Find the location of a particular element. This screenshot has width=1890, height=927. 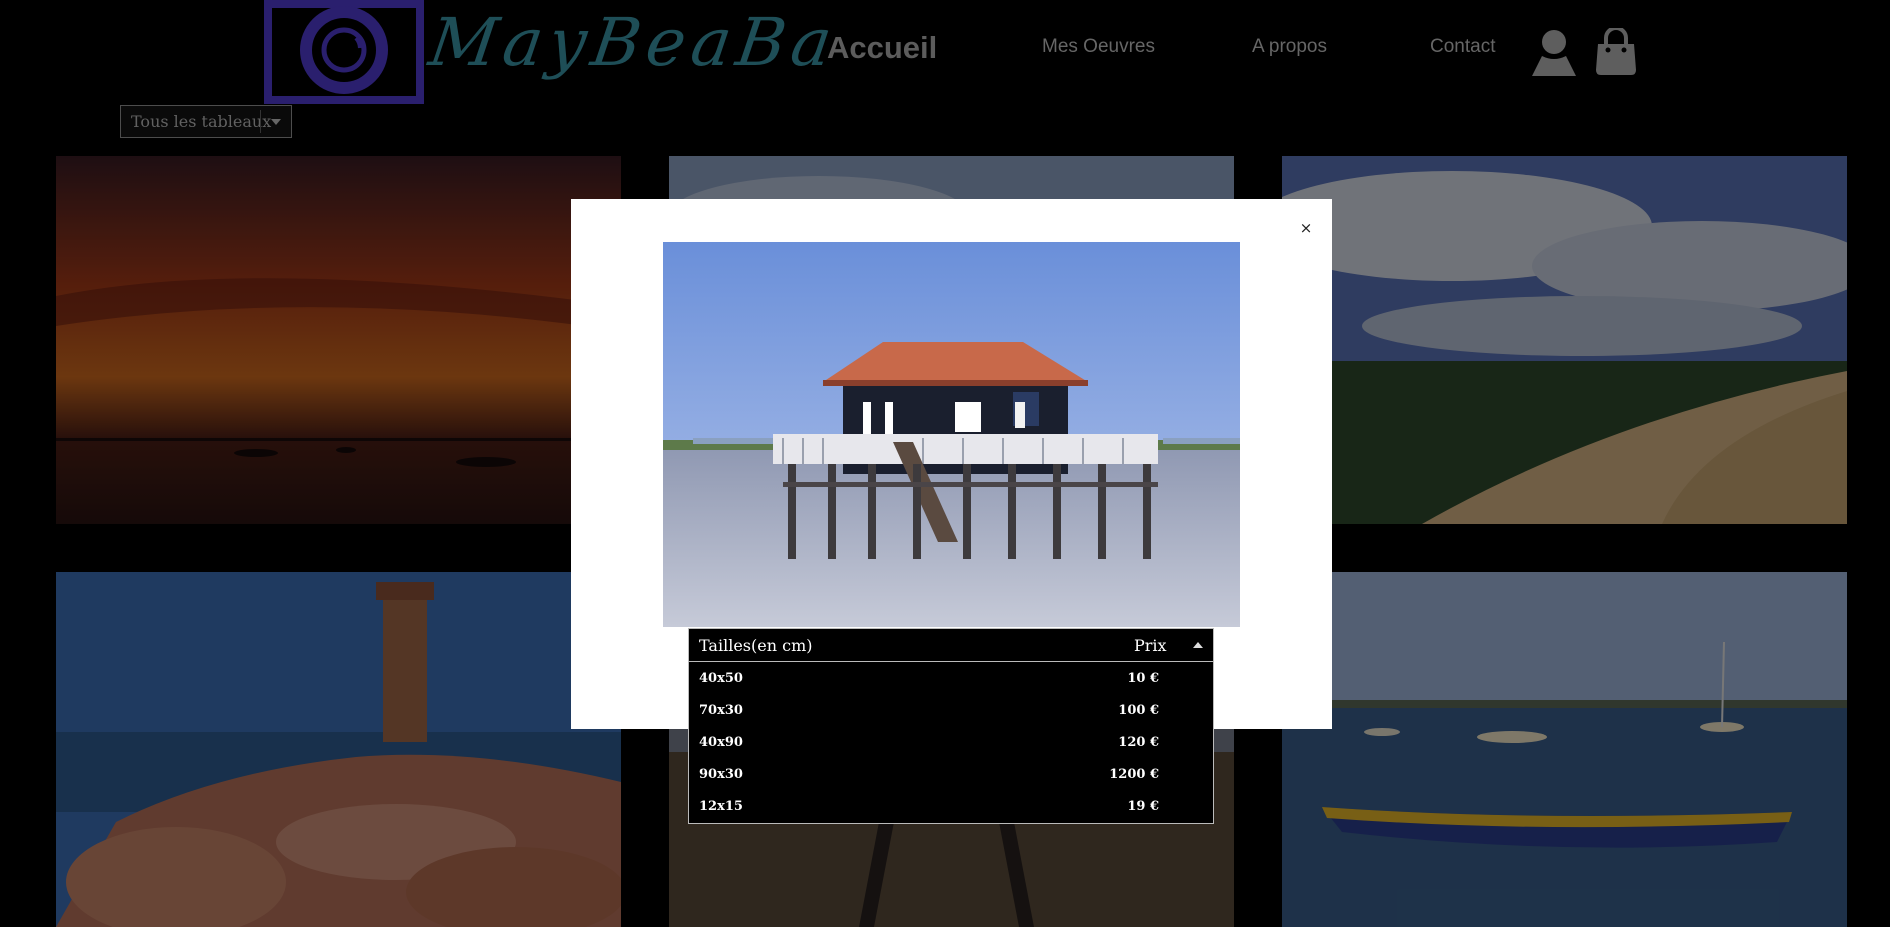

gallery-filter-select: Tous les tableaux is located at coordinates (206, 121).